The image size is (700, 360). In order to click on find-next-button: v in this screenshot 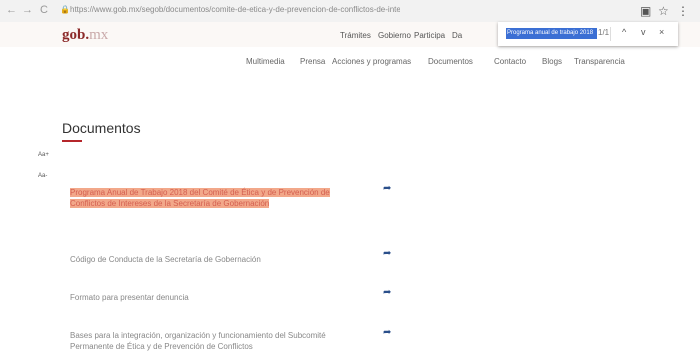, I will do `click(643, 32)`.